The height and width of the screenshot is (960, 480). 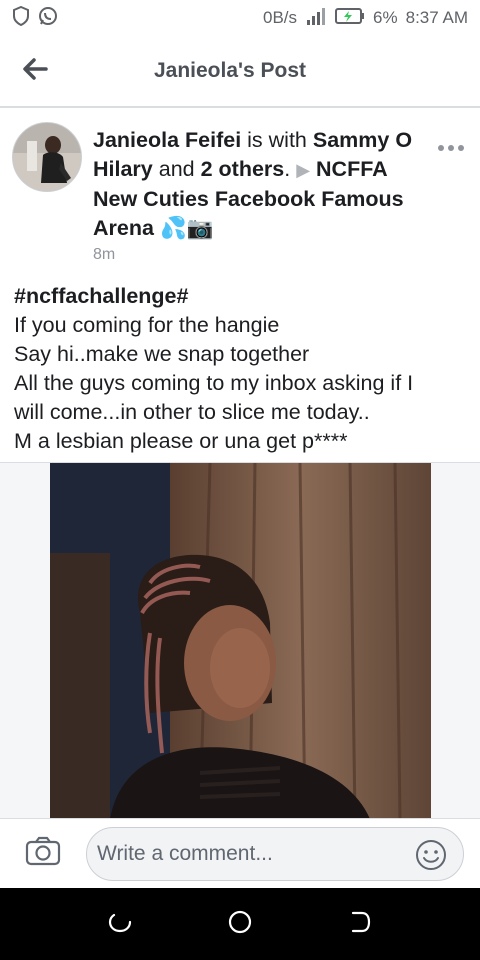 I want to click on shield-icon, so click(x=21, y=18).